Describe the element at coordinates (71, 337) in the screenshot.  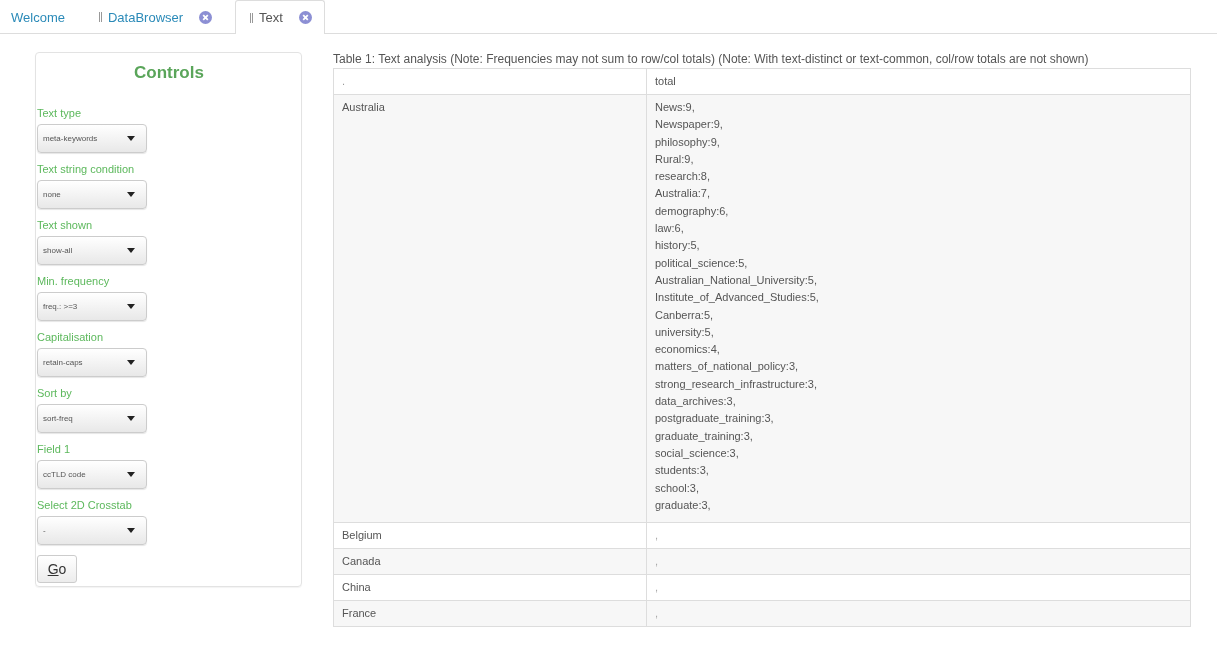
I see `field-label: Capitalisation` at that location.